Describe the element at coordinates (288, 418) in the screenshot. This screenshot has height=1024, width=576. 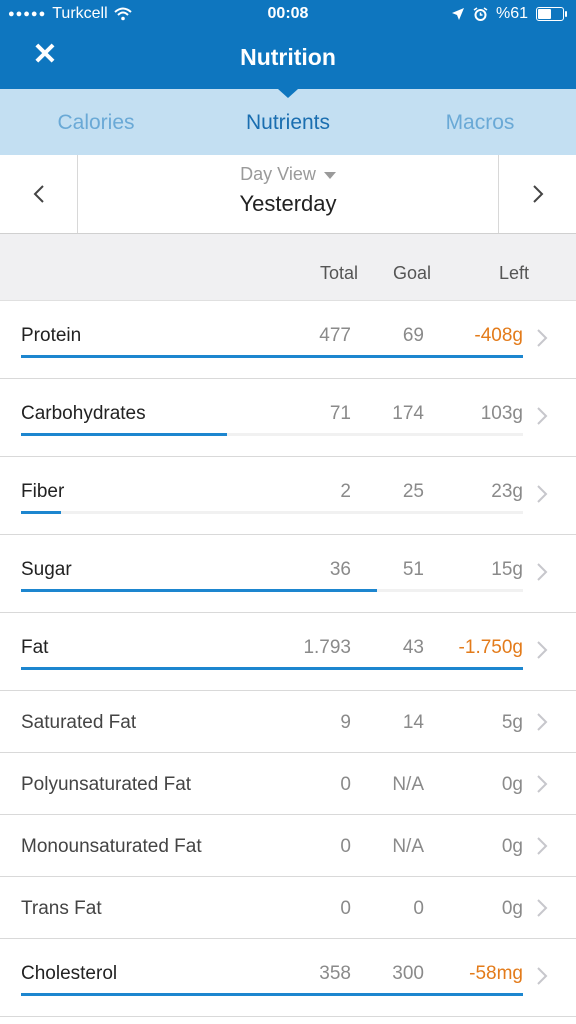
I see `nutrient-row: Carbohydrates 71 174 103g` at that location.